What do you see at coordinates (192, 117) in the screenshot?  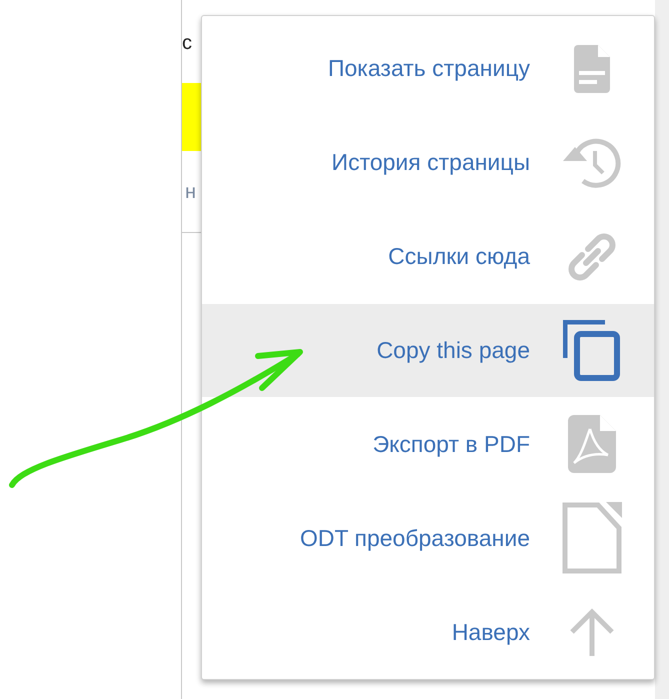 I see `highlight-bar` at bounding box center [192, 117].